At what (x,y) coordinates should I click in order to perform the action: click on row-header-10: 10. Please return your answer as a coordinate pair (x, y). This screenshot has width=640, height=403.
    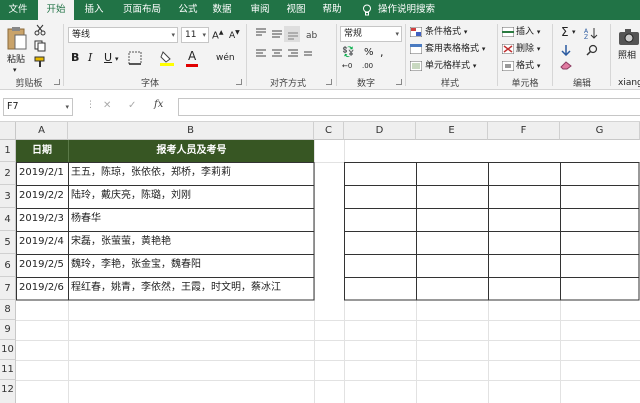
    Looking at the image, I should click on (8, 350).